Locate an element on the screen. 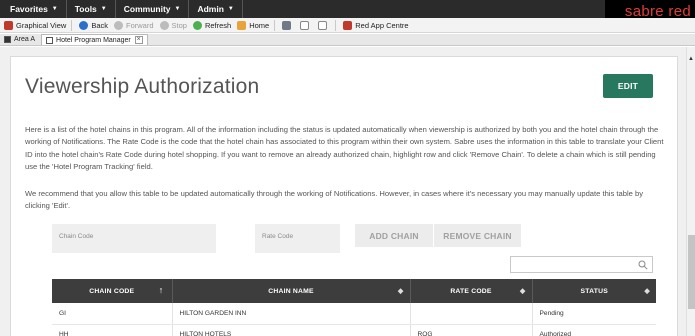  tab-area-a: Area A is located at coordinates (19, 39).